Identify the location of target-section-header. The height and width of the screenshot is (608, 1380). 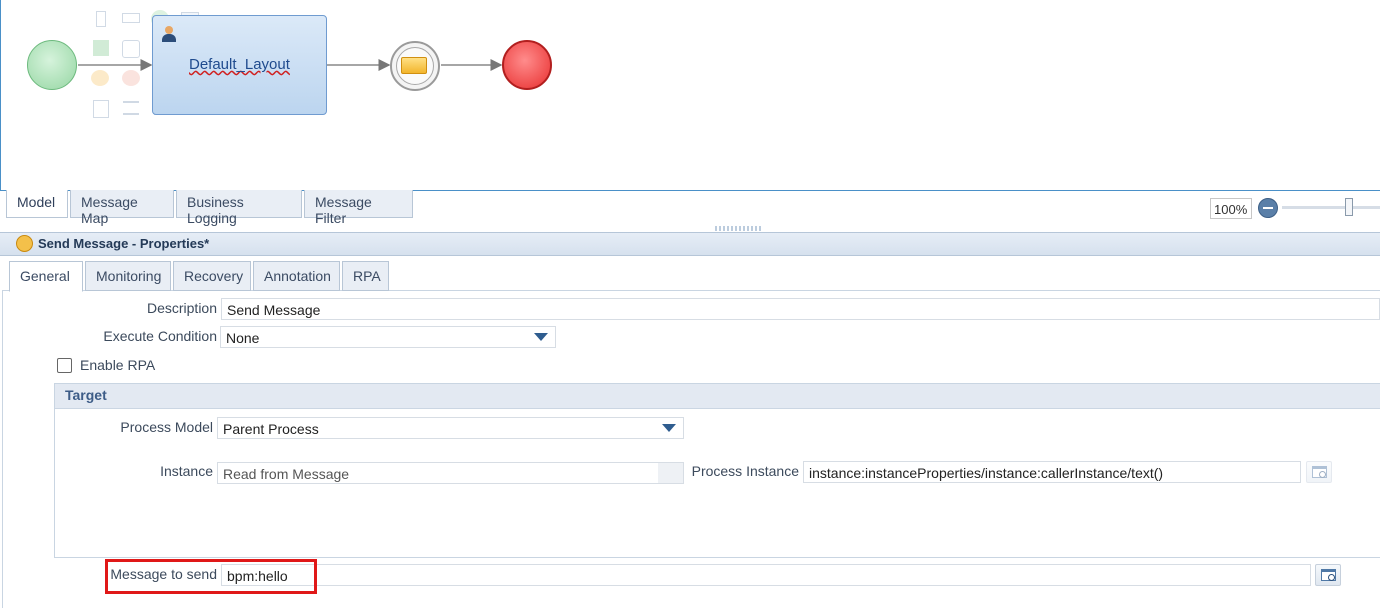
(717, 396).